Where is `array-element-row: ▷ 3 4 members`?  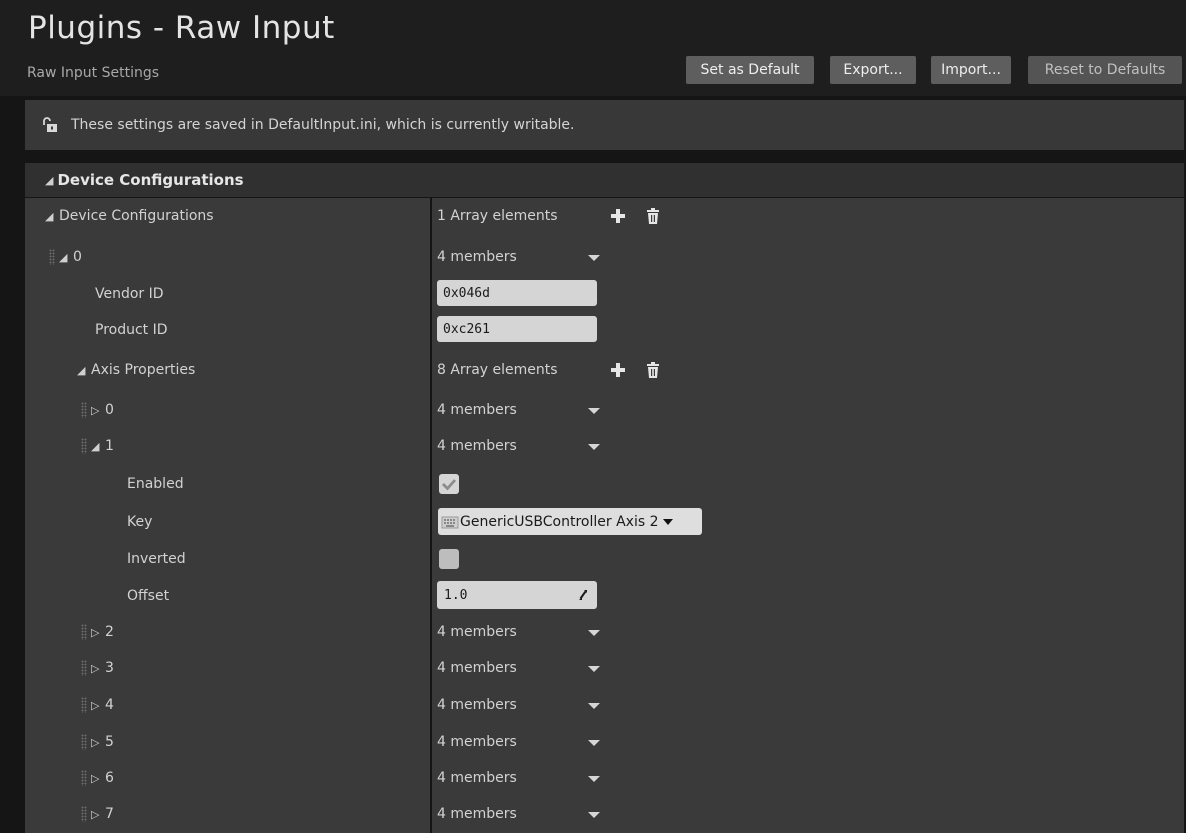
array-element-row: ▷ 3 4 members is located at coordinates (604, 668).